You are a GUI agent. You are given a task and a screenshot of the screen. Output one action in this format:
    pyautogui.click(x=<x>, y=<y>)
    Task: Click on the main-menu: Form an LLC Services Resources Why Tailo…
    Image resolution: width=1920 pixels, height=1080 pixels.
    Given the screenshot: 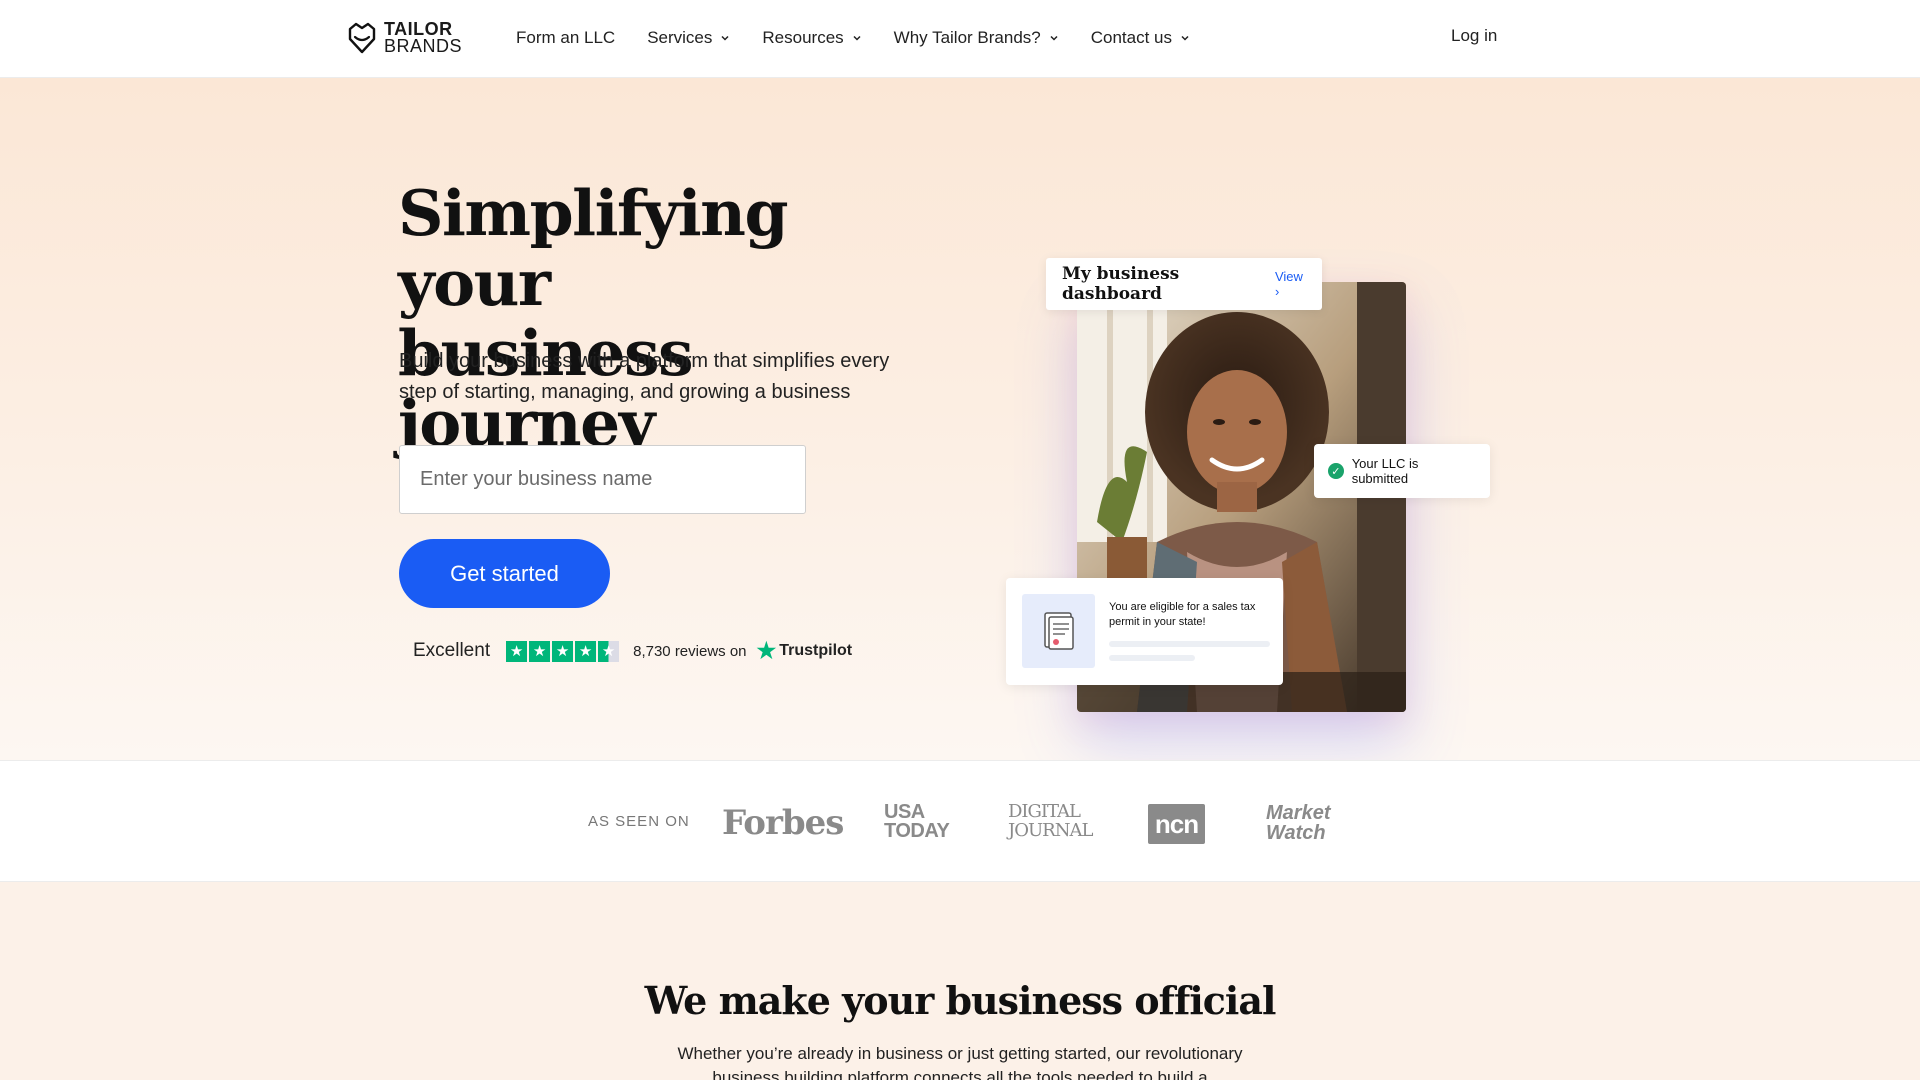 What is the action you would take?
    pyautogui.click(x=853, y=38)
    